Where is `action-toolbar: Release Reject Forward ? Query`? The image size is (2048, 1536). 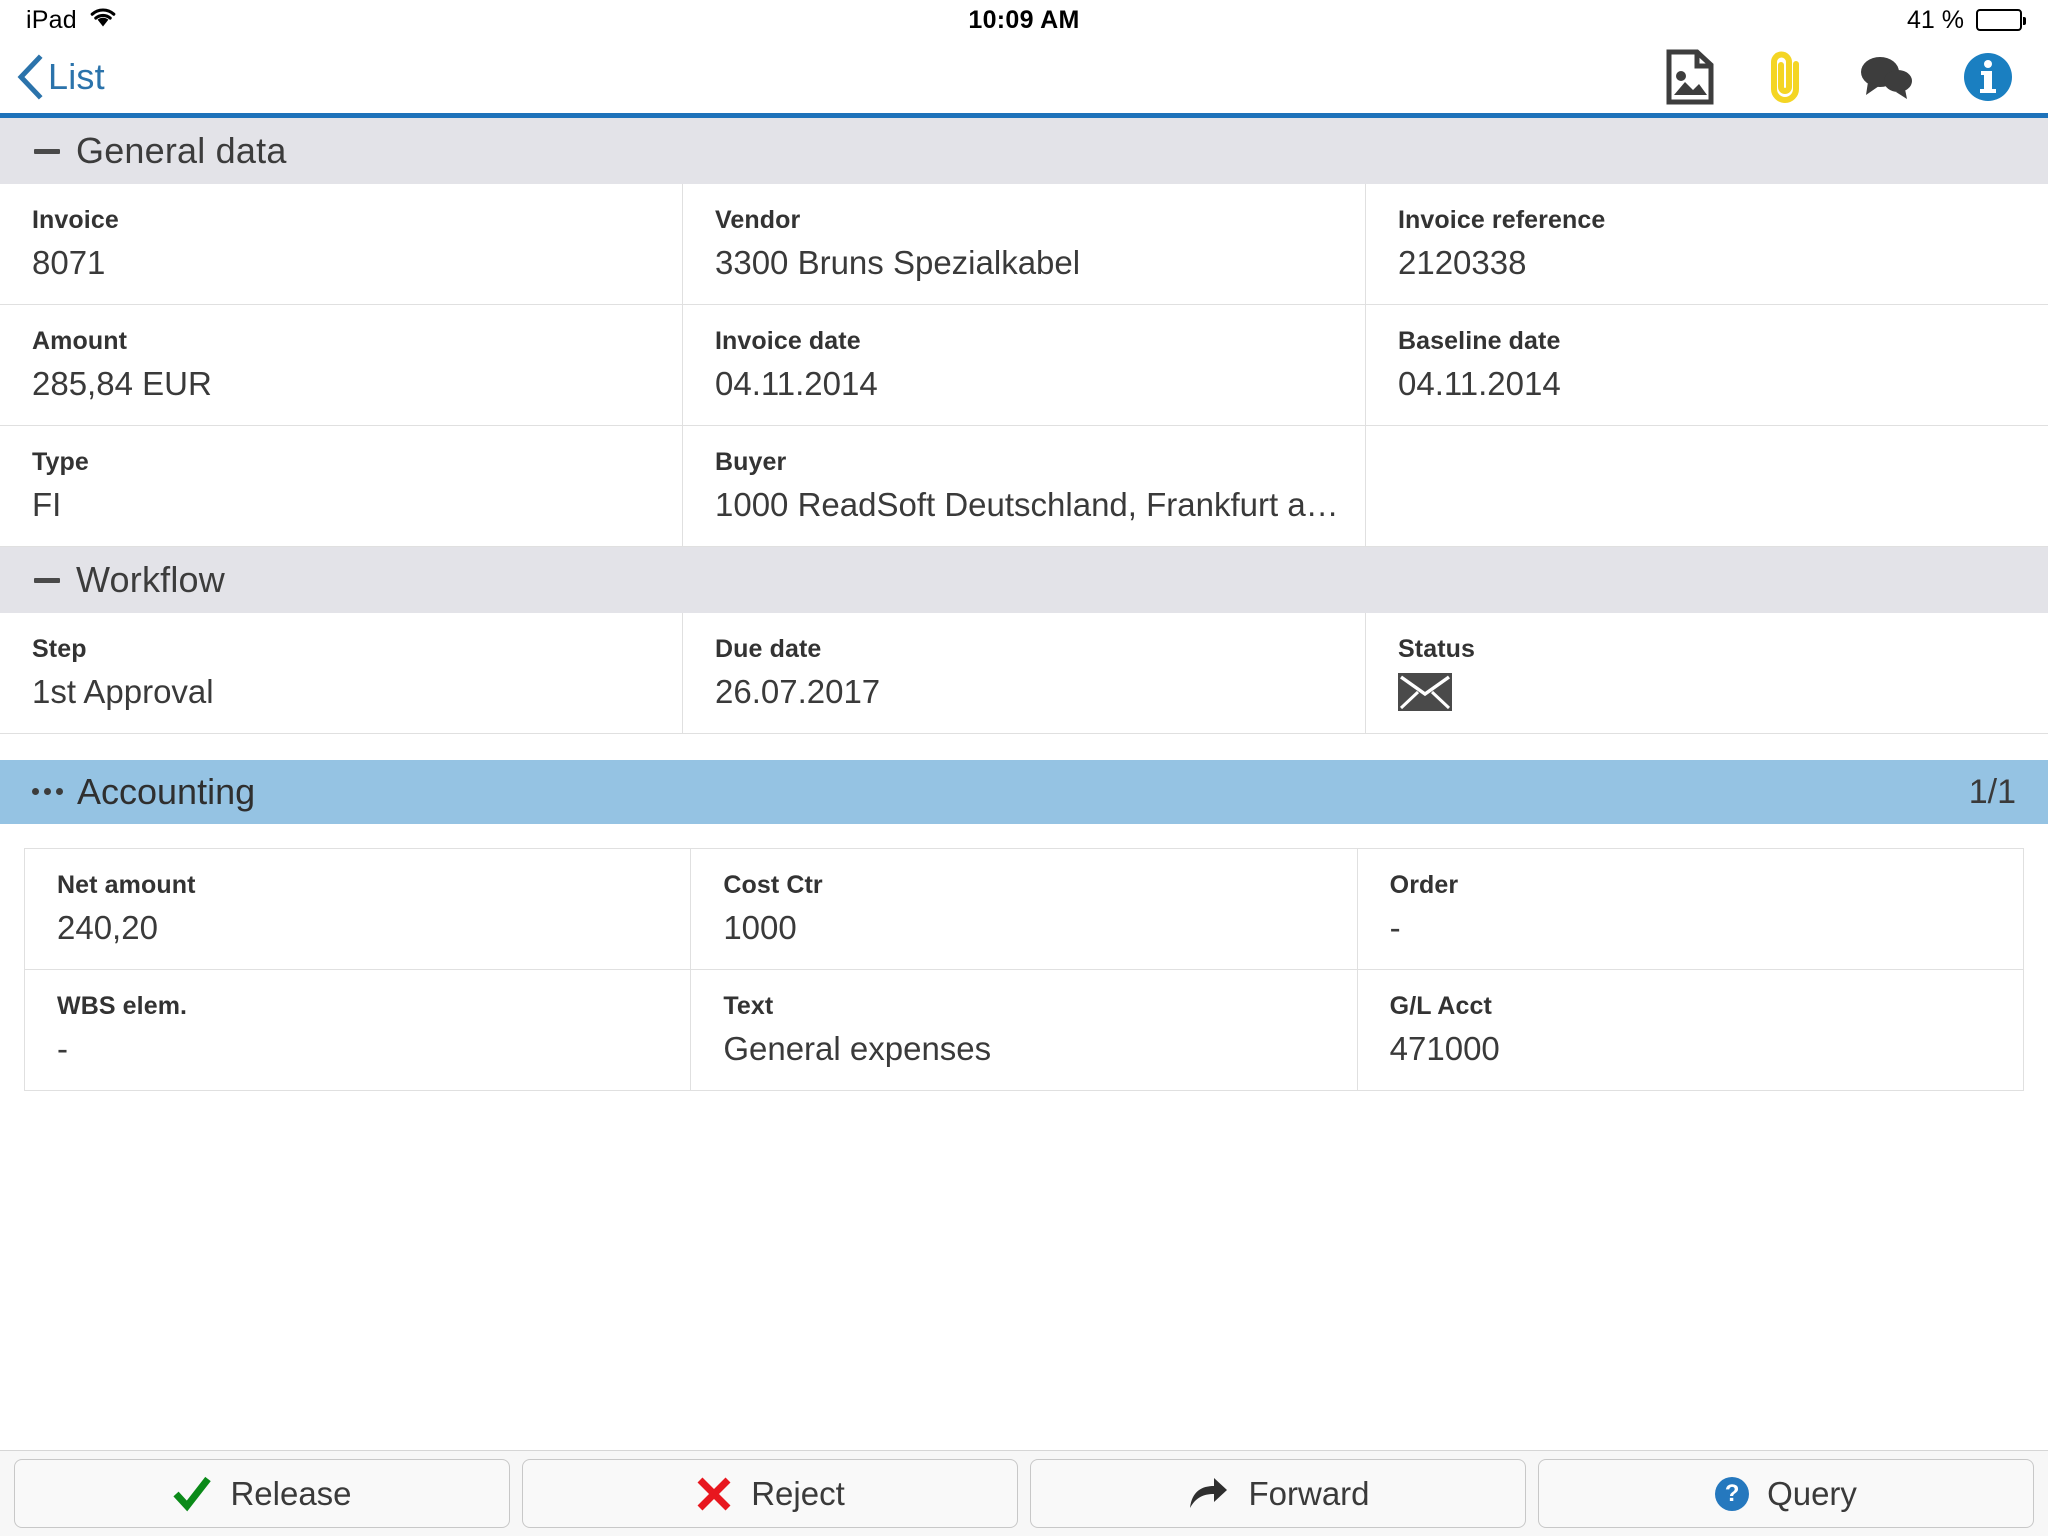 action-toolbar: Release Reject Forward ? Query is located at coordinates (1024, 1493).